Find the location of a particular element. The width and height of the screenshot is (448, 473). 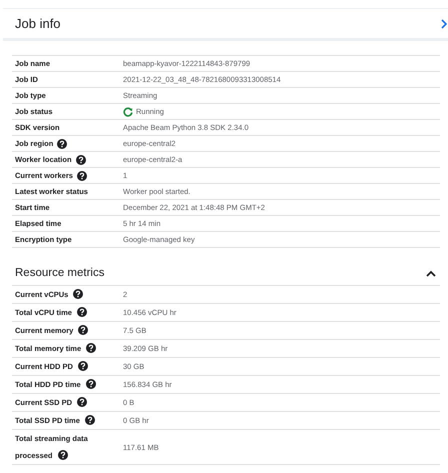

section-title: Resource metrics is located at coordinates (59, 273).